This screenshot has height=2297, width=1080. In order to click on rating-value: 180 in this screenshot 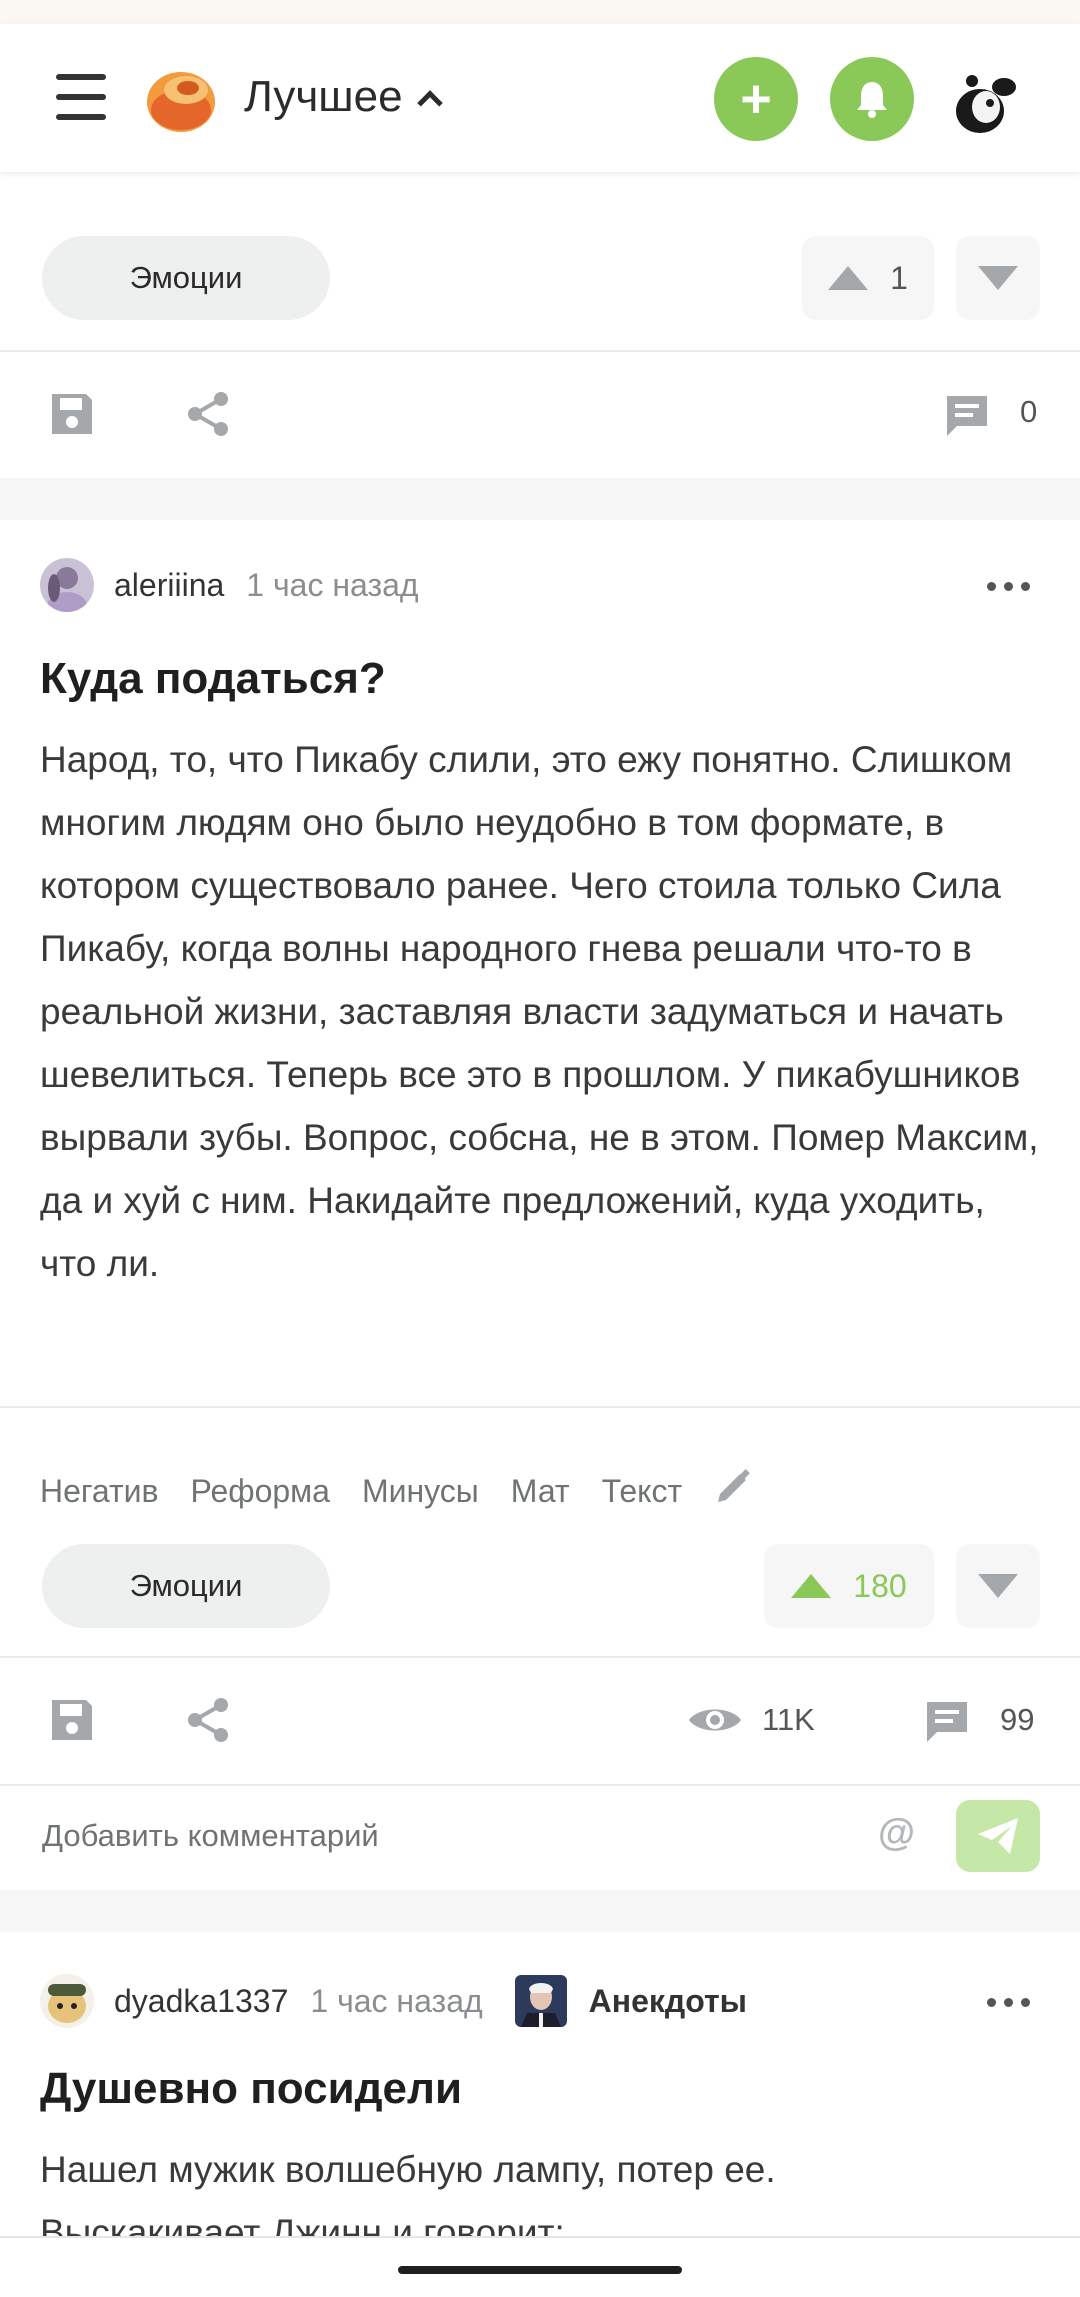, I will do `click(880, 1585)`.